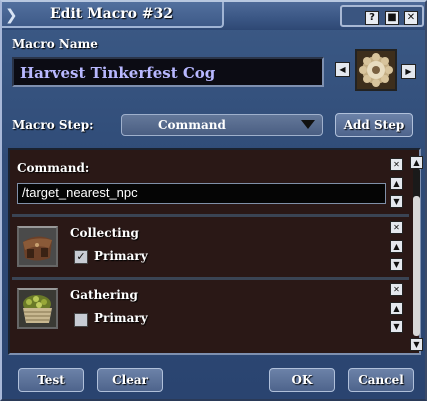 The image size is (427, 401). What do you see at coordinates (121, 256) in the screenshot?
I see `collecting-primary-label: Primary` at bounding box center [121, 256].